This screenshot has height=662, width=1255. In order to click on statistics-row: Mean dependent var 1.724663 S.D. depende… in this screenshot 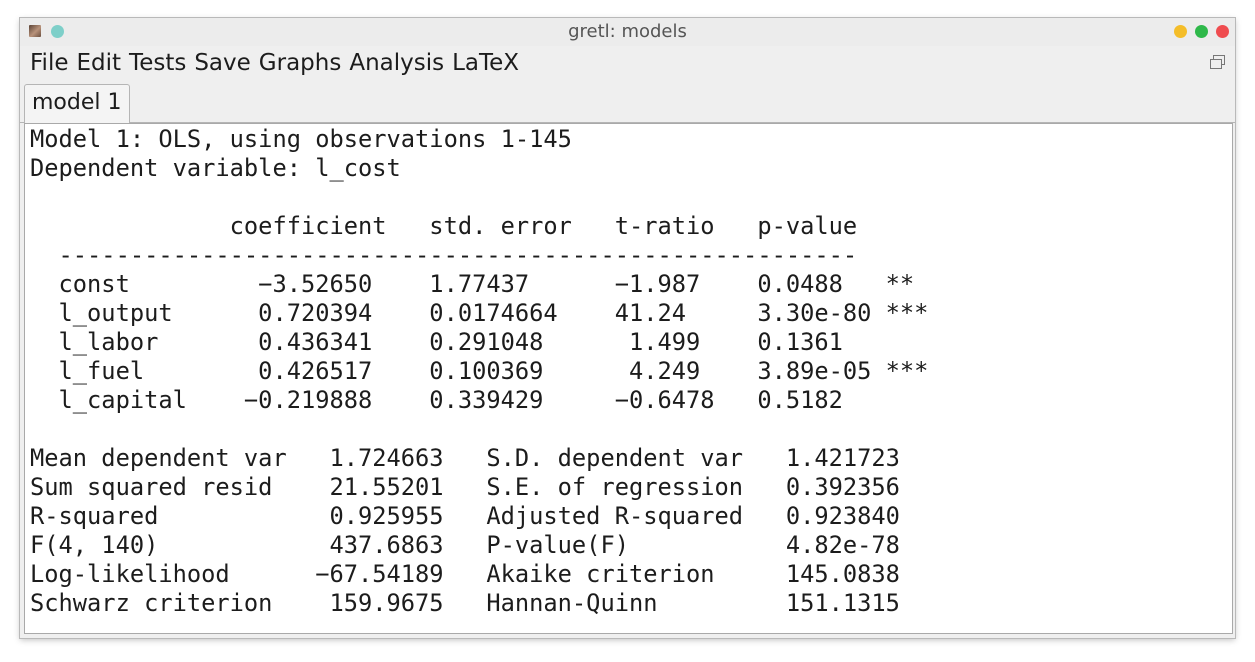, I will do `click(465, 458)`.